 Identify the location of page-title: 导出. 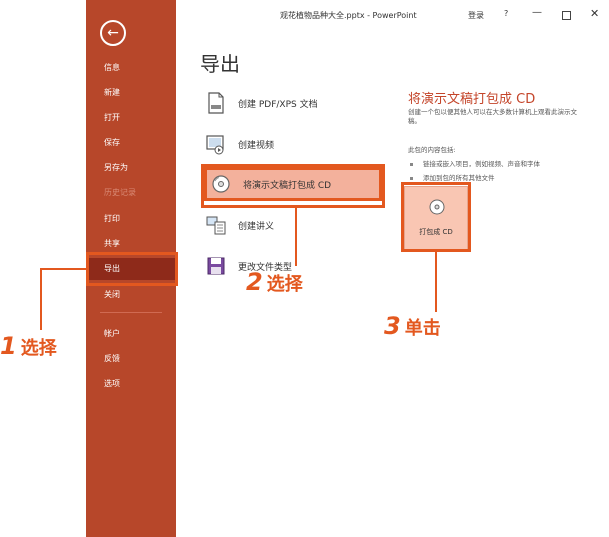
(220, 64).